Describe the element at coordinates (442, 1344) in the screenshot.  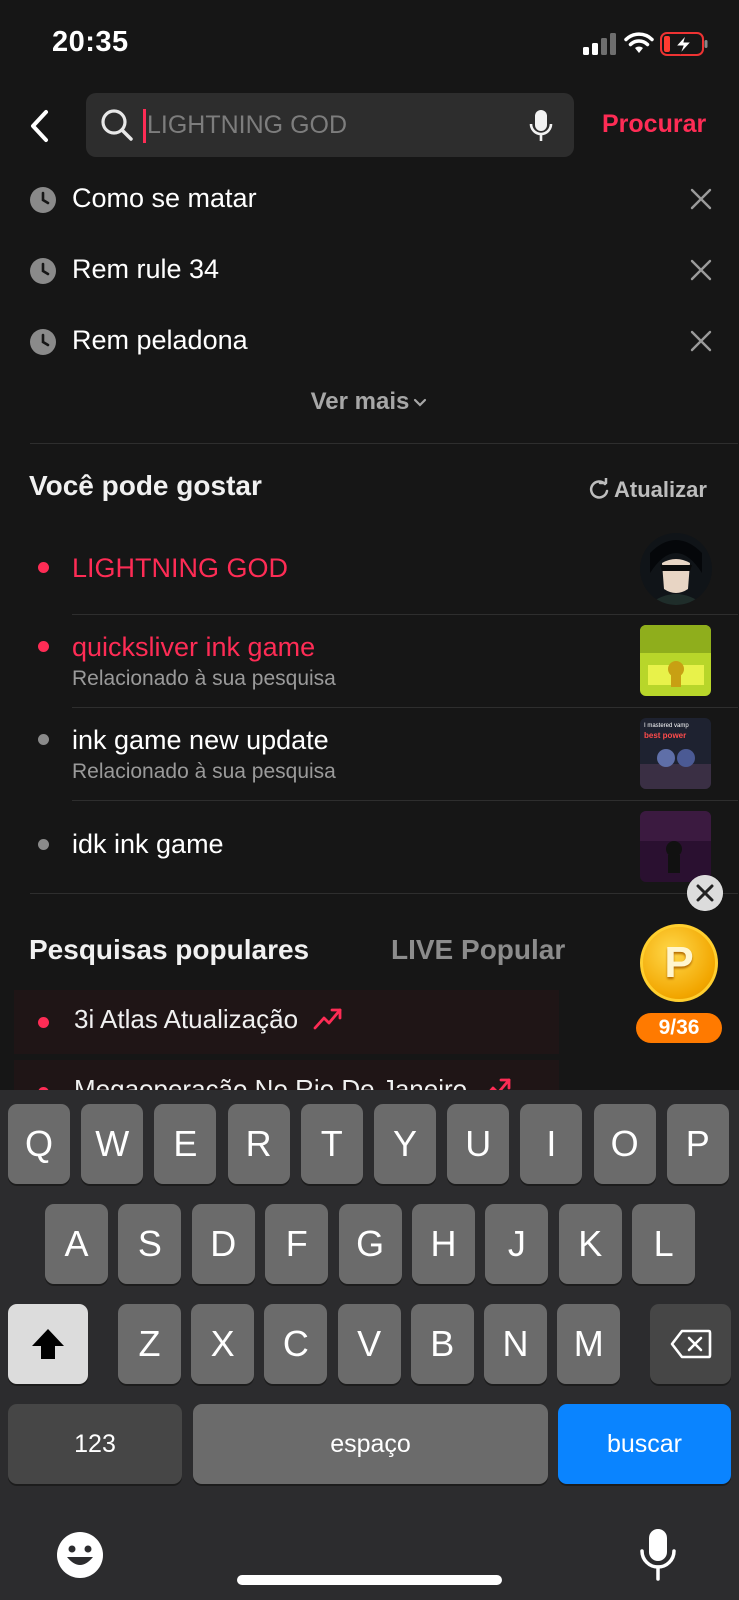
I see `key-b: B` at that location.